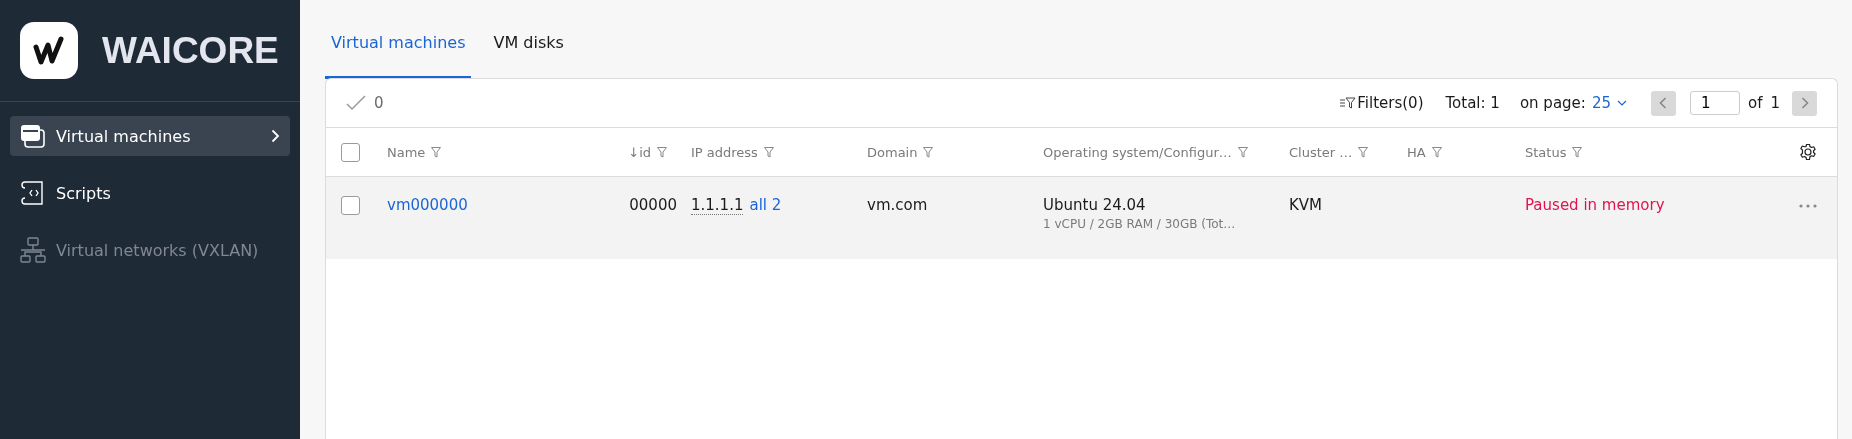  I want to click on sidebar-item: Scripts, so click(150, 193).